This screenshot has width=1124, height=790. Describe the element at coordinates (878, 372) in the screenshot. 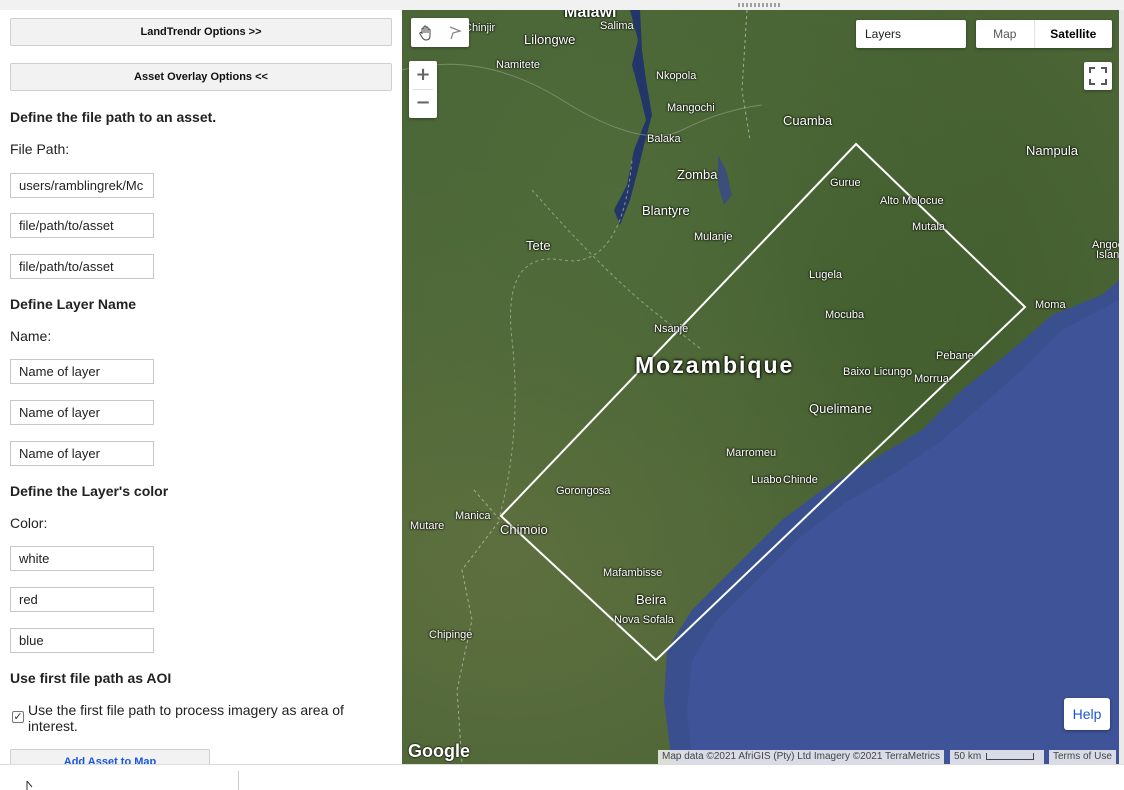

I see `map-label-baixo-licungo: Baixo Licungo` at that location.